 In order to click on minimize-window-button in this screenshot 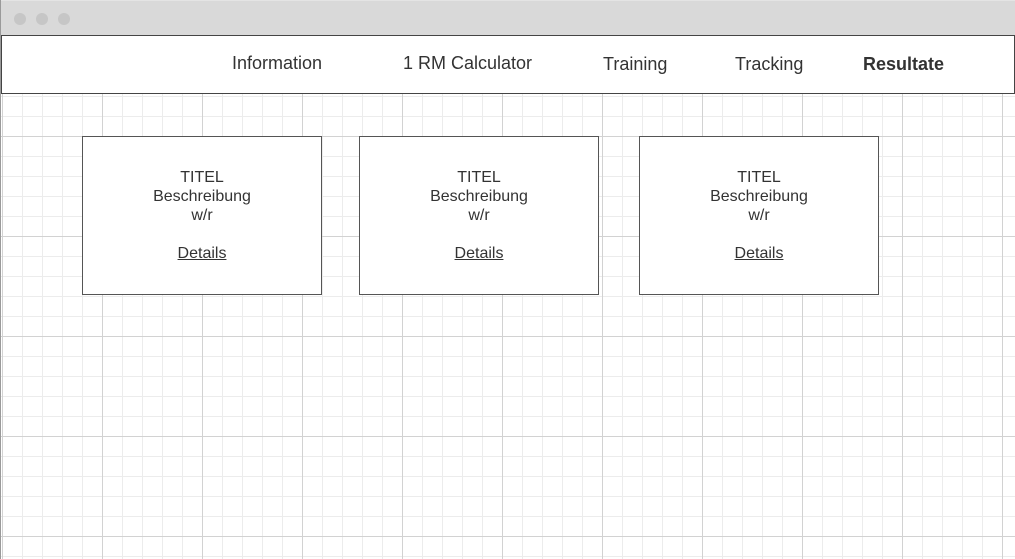, I will do `click(42, 19)`.